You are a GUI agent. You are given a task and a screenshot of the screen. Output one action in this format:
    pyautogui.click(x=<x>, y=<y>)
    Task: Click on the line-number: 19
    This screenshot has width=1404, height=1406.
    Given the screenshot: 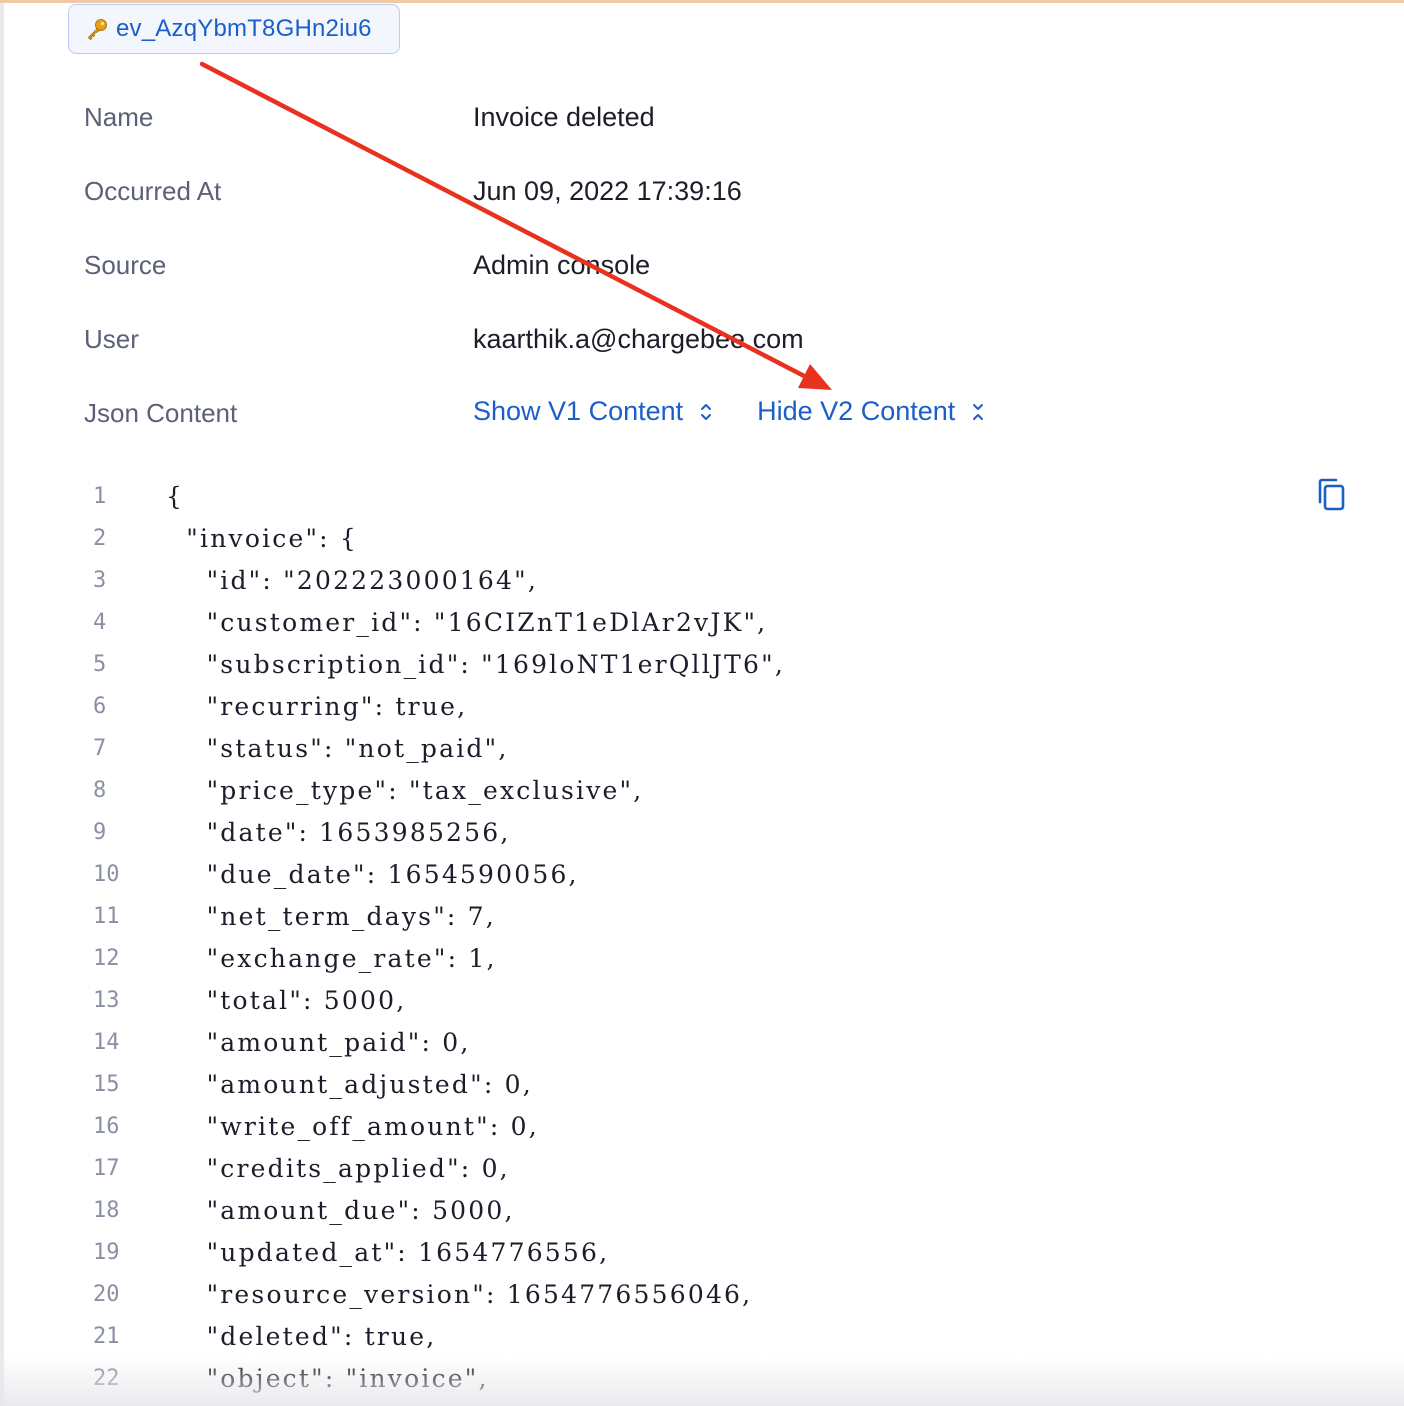 What is the action you would take?
    pyautogui.click(x=106, y=1252)
    